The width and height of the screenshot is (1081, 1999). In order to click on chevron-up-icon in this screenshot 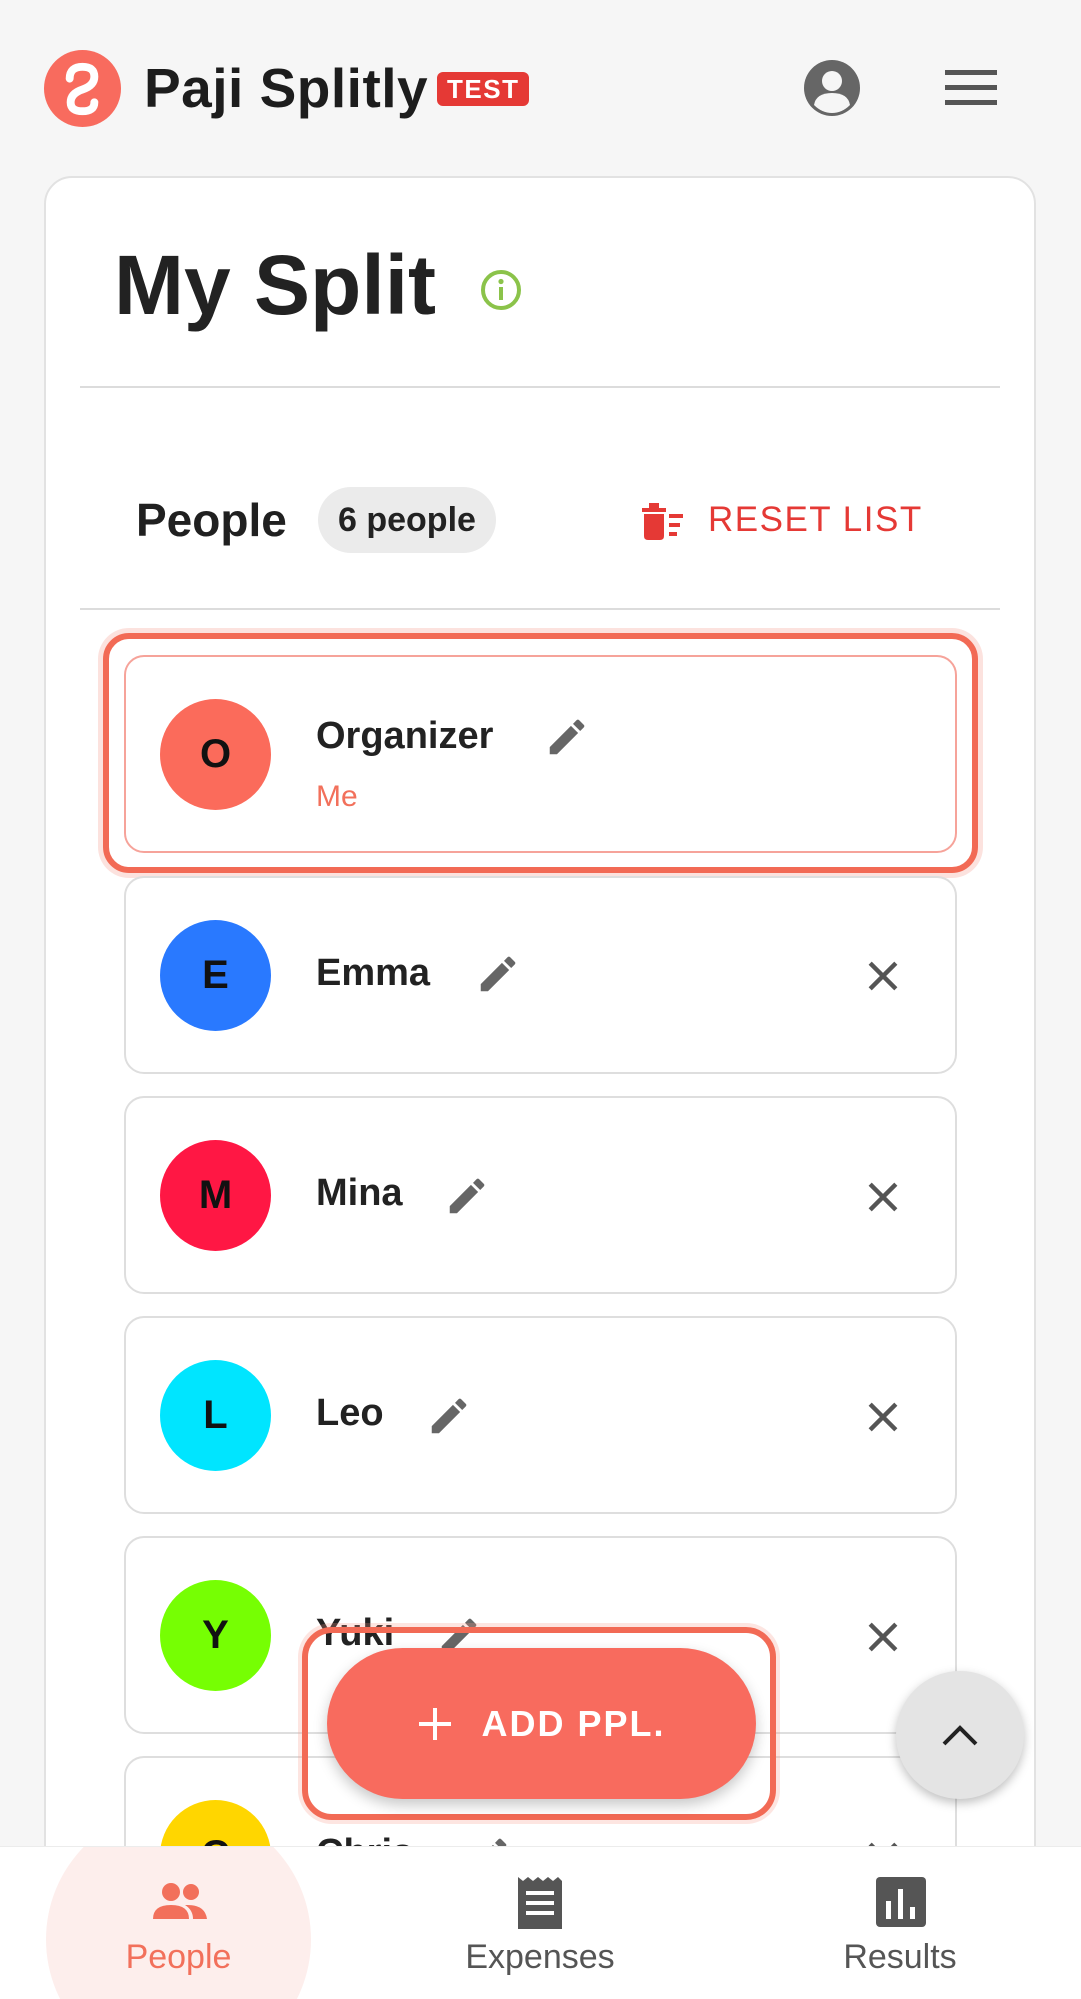, I will do `click(960, 1735)`.